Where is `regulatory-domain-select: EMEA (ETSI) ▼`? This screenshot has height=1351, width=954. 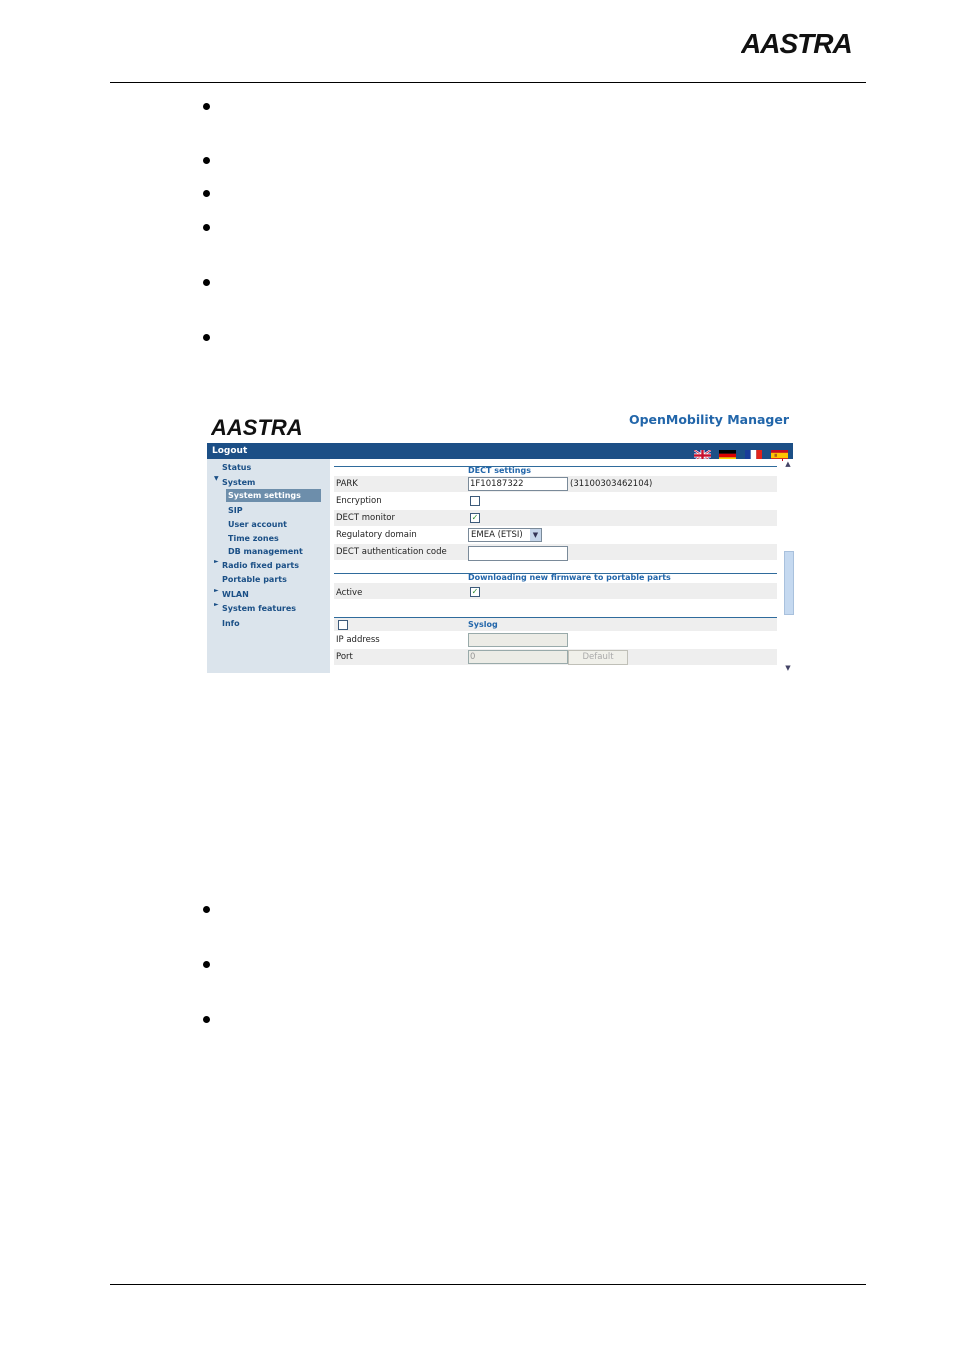
regulatory-domain-select: EMEA (ETSI) ▼ is located at coordinates (505, 535).